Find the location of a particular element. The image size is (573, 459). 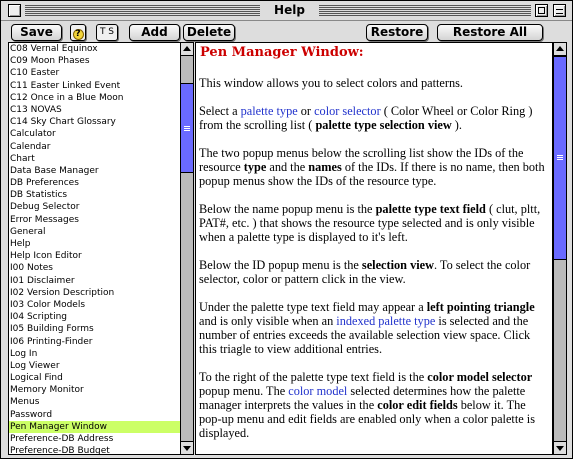

restore-all-button: Restore All is located at coordinates (490, 32).